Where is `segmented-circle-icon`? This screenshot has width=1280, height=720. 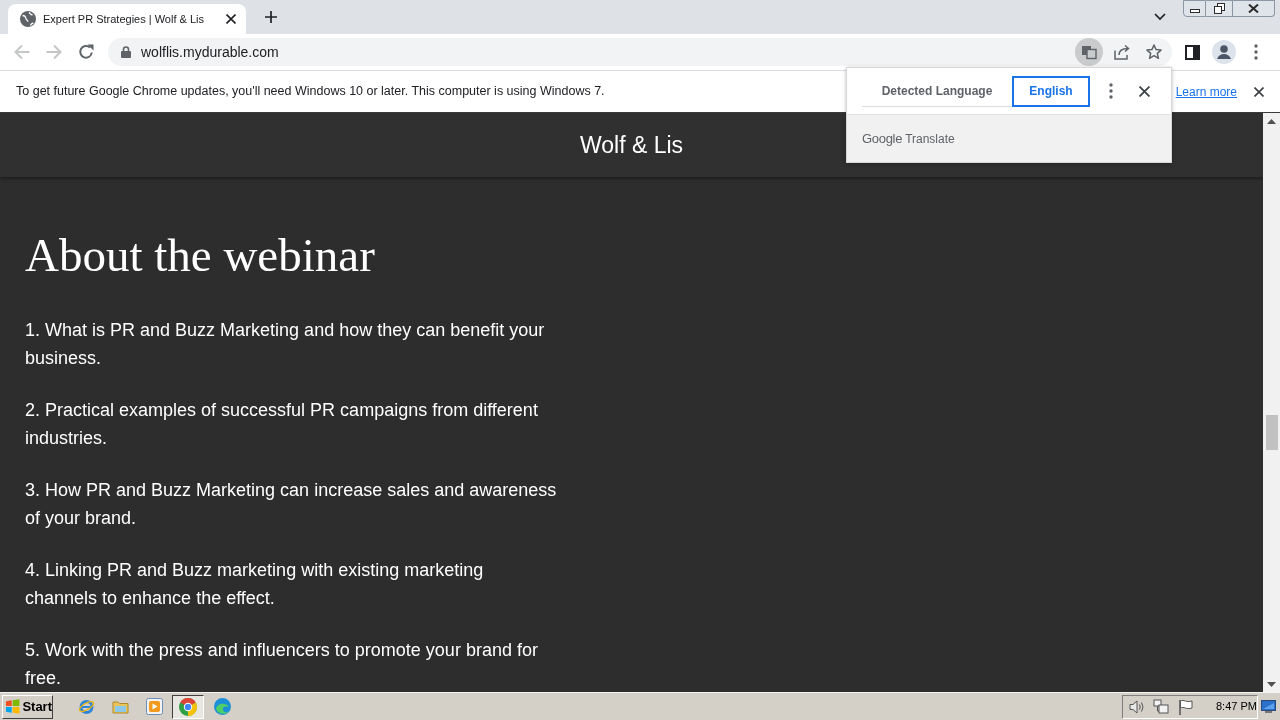
segmented-circle-icon is located at coordinates (188, 706).